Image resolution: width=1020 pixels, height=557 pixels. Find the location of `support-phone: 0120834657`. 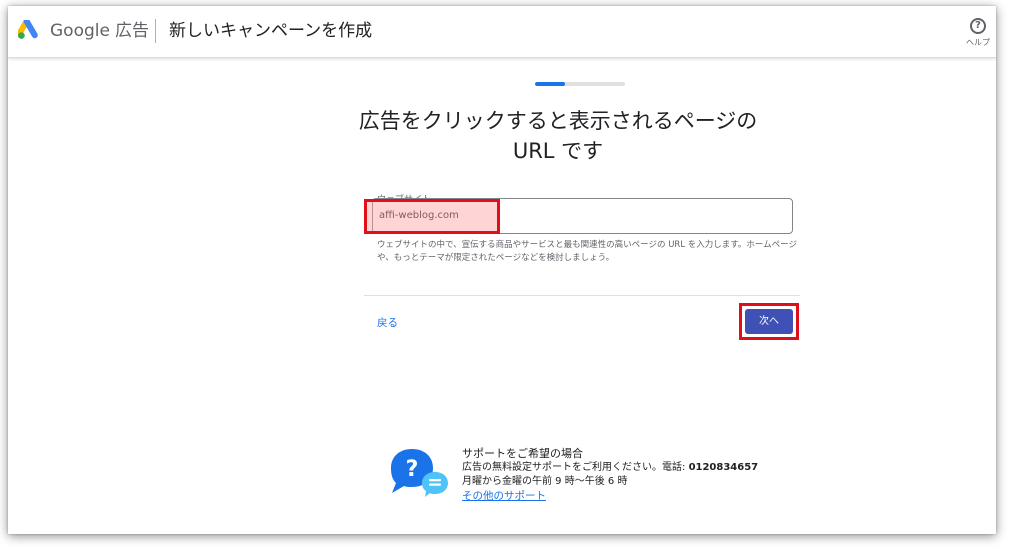

support-phone: 0120834657 is located at coordinates (723, 467).